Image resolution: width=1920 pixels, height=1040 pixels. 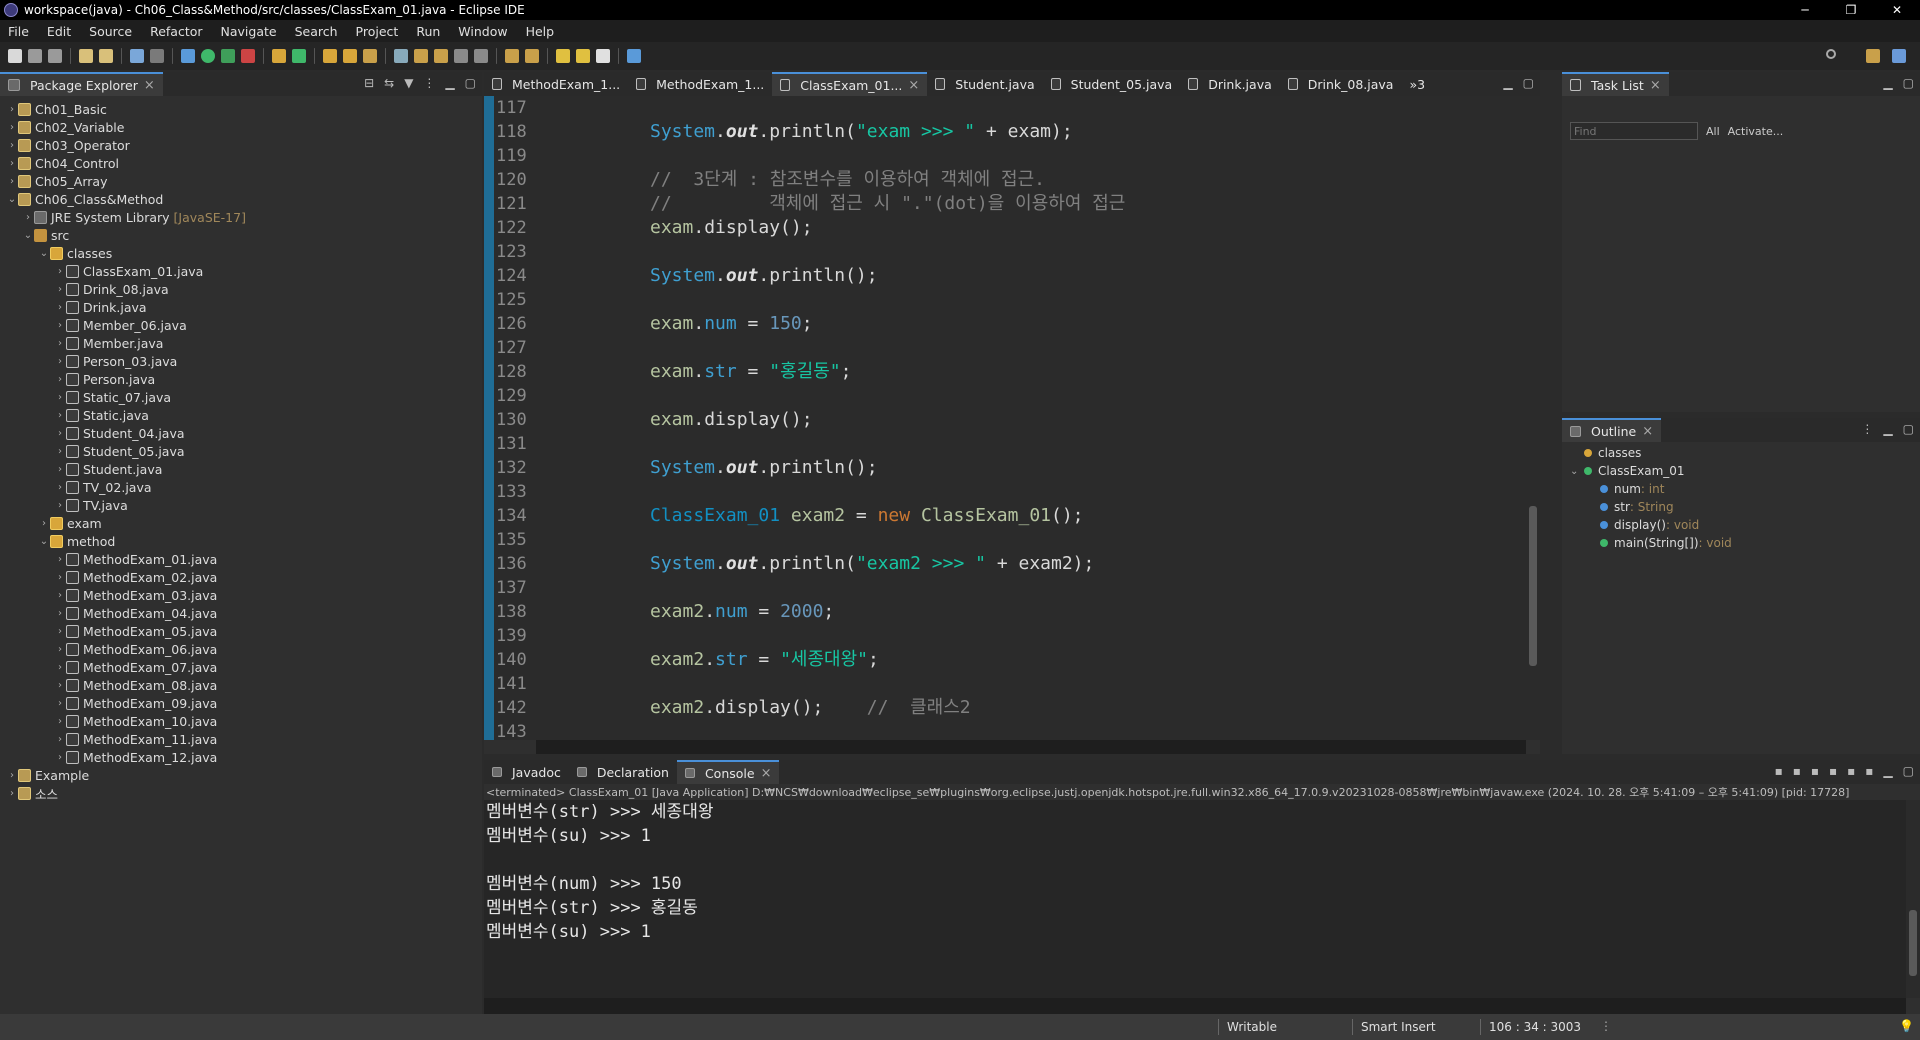 I want to click on new-java-class-icon, so click(x=299, y=56).